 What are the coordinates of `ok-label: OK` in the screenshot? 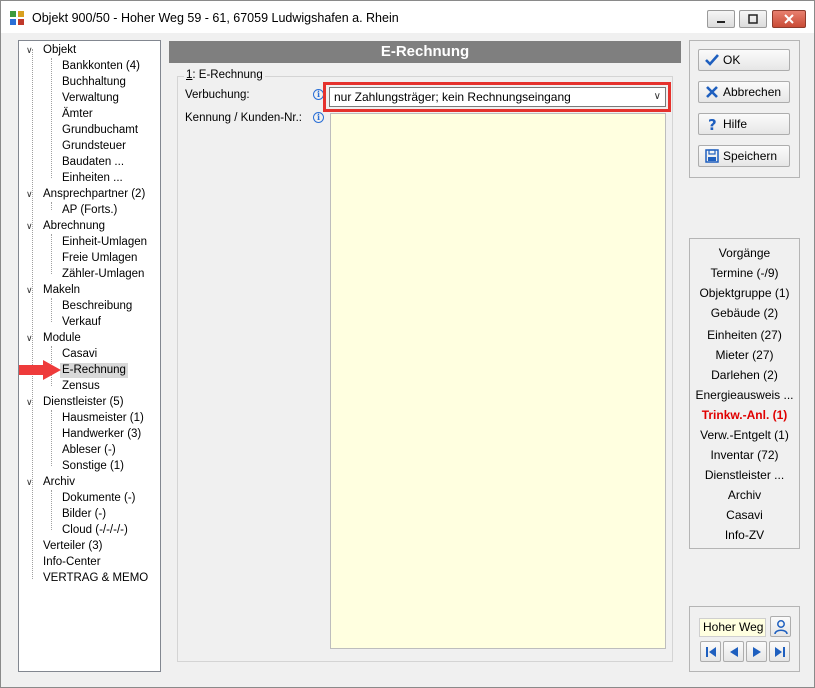 It's located at (732, 60).